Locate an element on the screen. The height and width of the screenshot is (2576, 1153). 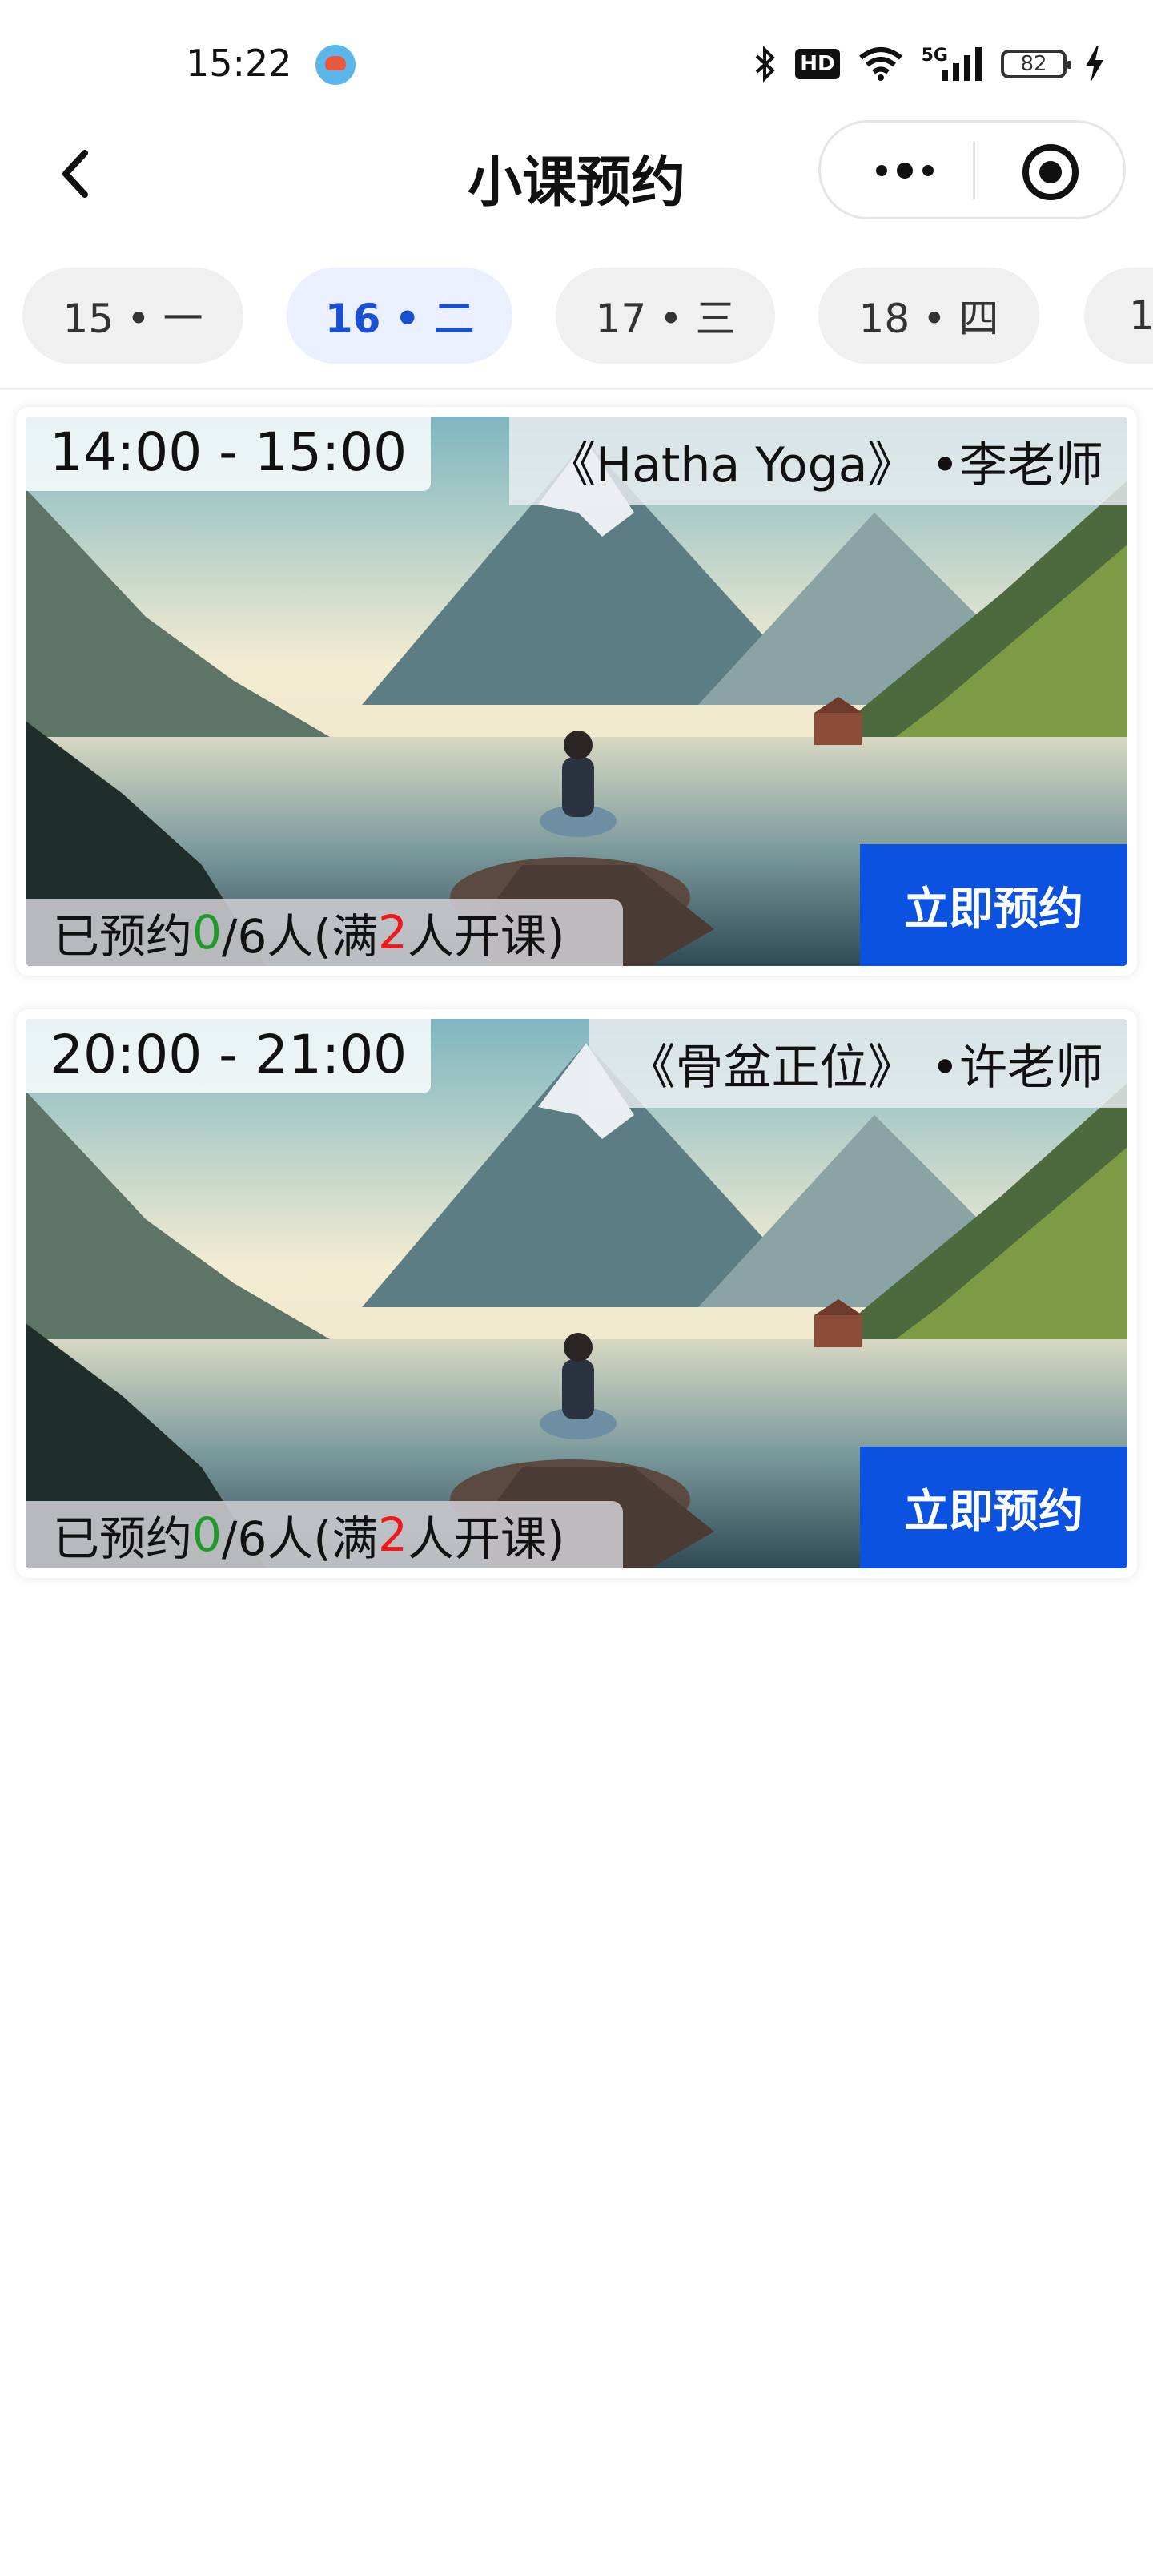
course-name: 《骨盆正位》 •许老师 is located at coordinates (858, 1064).